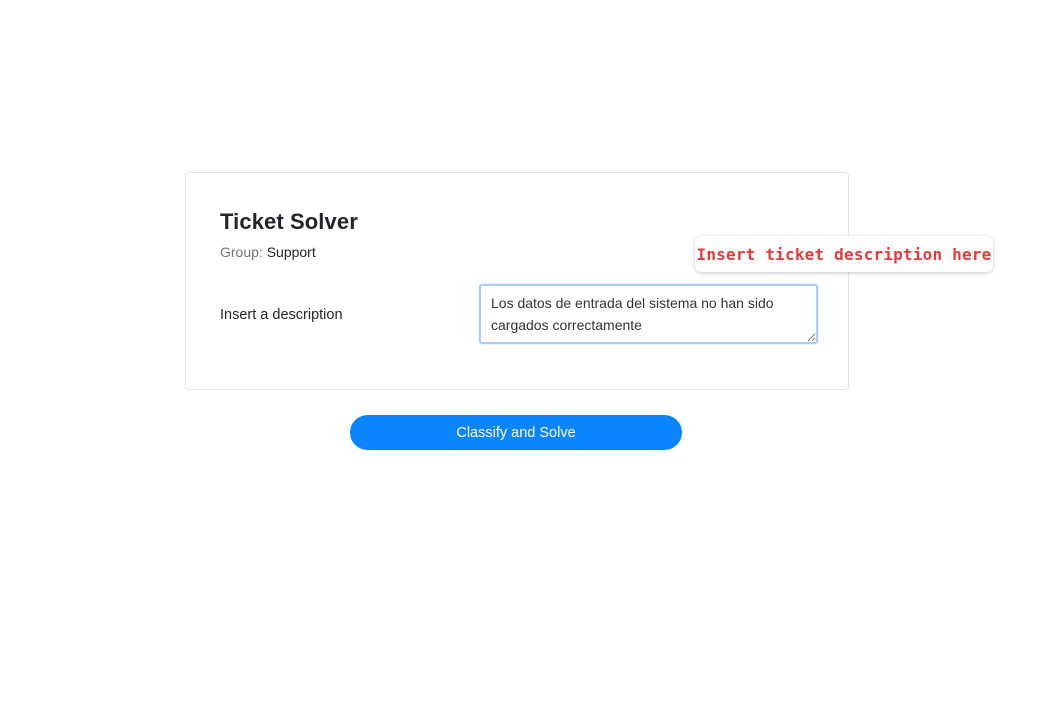  I want to click on group-label: Group:, so click(241, 252).